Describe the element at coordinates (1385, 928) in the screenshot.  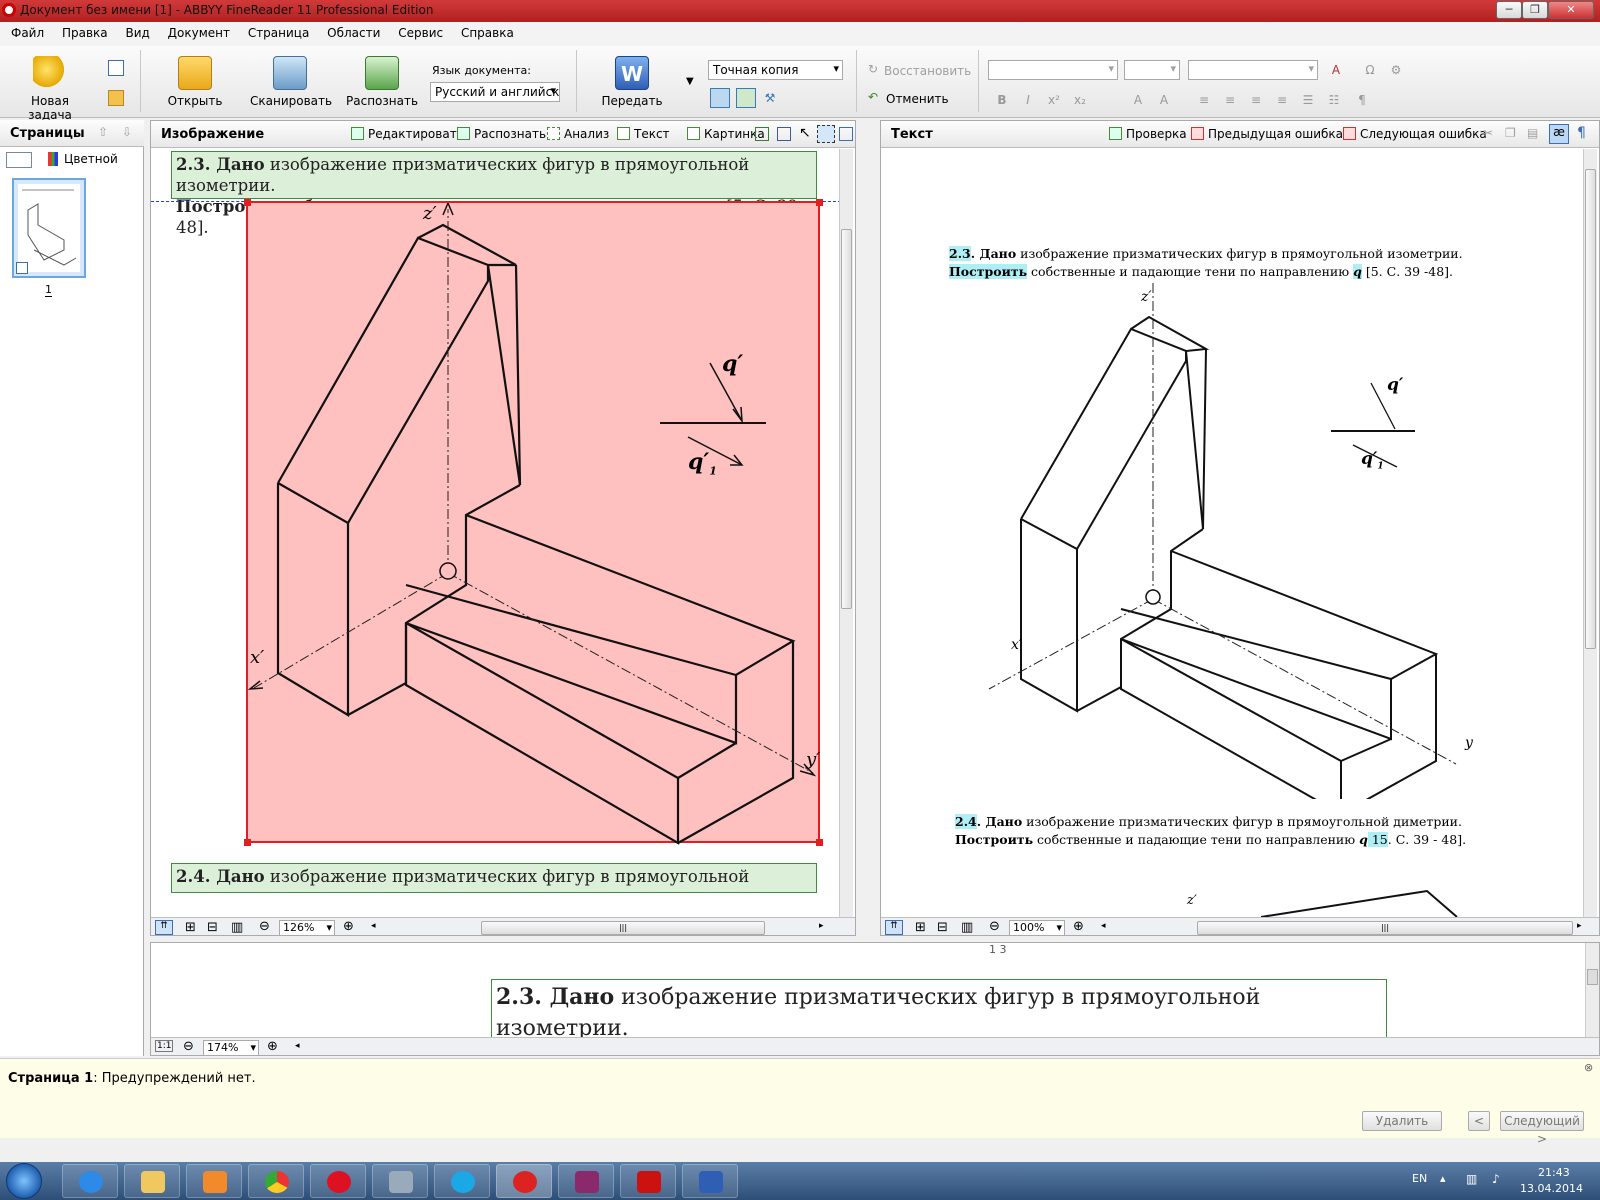
I see `text-hscroll-thumb: |||` at that location.